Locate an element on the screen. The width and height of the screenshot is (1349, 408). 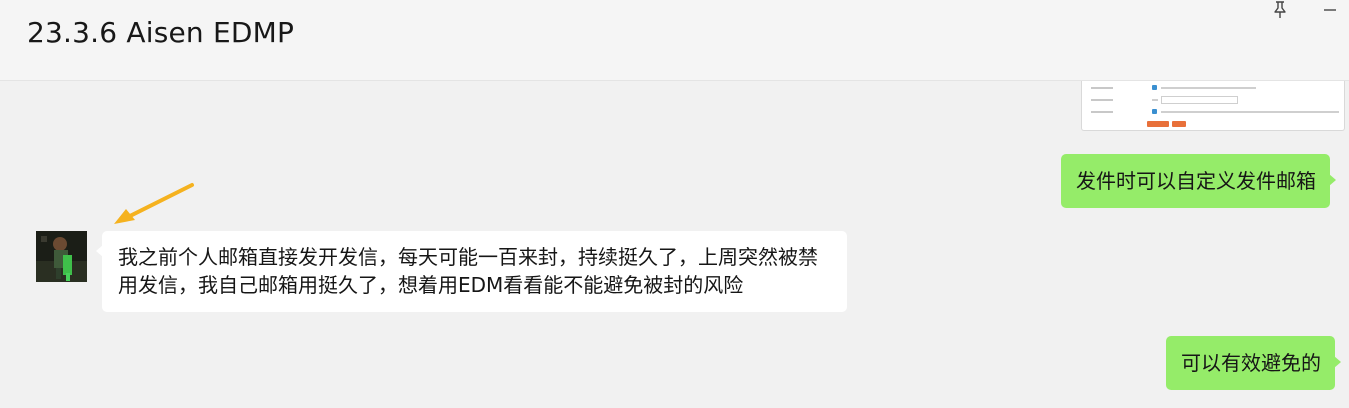
contact-avatar is located at coordinates (61, 256).